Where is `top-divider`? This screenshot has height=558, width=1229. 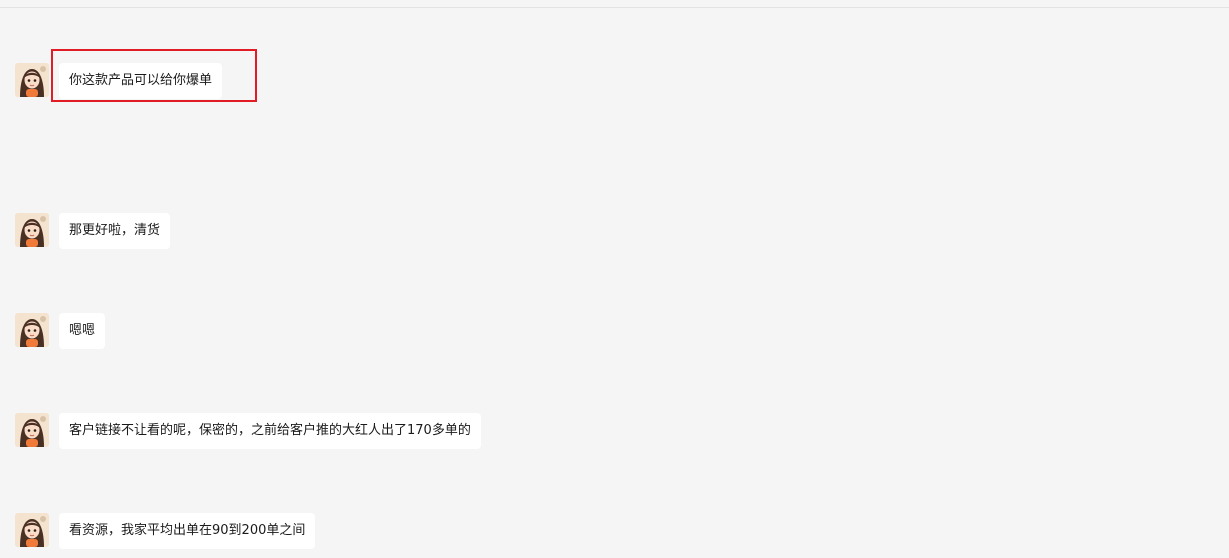 top-divider is located at coordinates (614, 7).